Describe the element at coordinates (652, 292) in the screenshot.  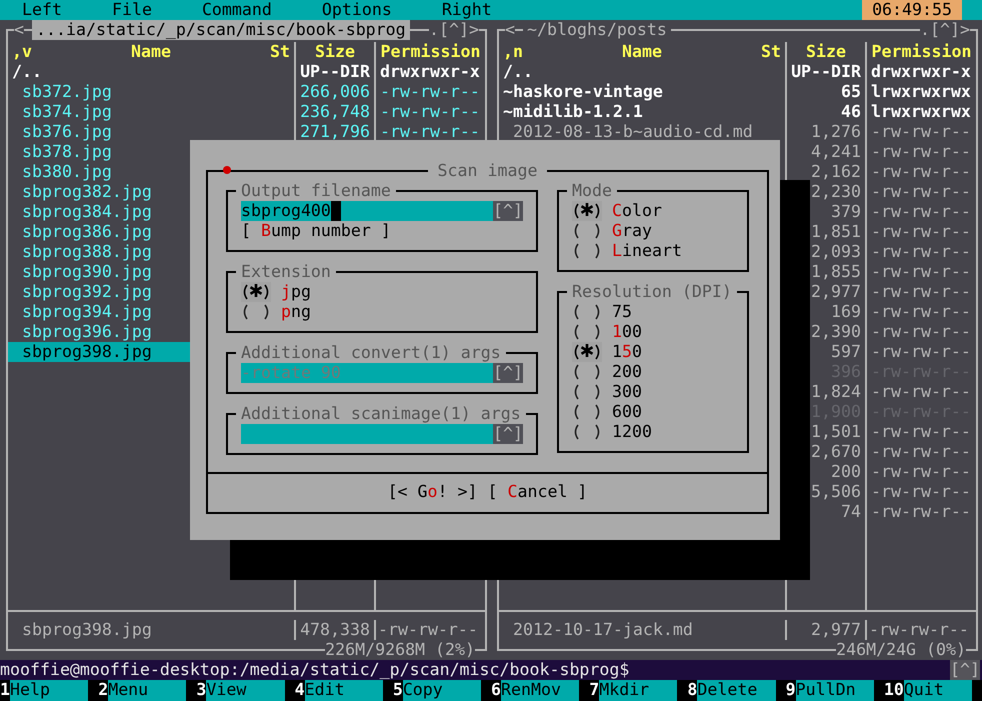
I see `group-title: Resolution (DPI)` at that location.